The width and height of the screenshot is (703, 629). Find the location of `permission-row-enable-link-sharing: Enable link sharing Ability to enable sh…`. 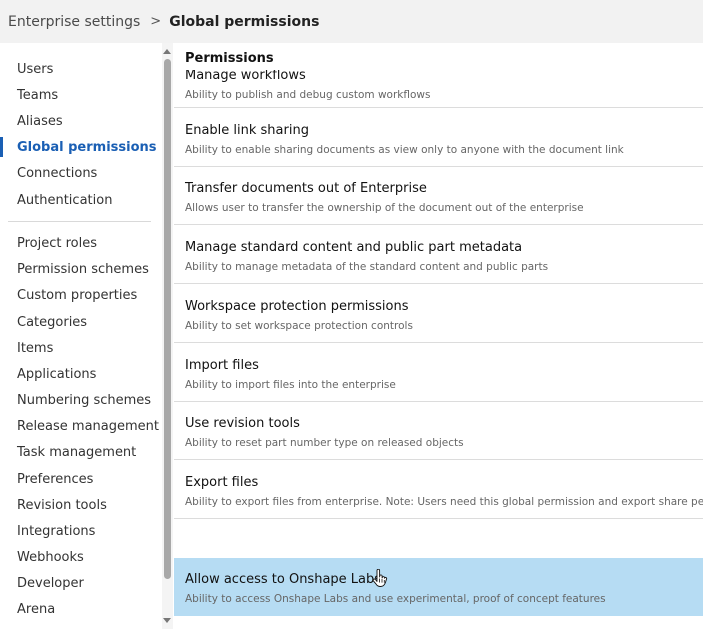

permission-row-enable-link-sharing: Enable link sharing Ability to enable sh… is located at coordinates (438, 138).